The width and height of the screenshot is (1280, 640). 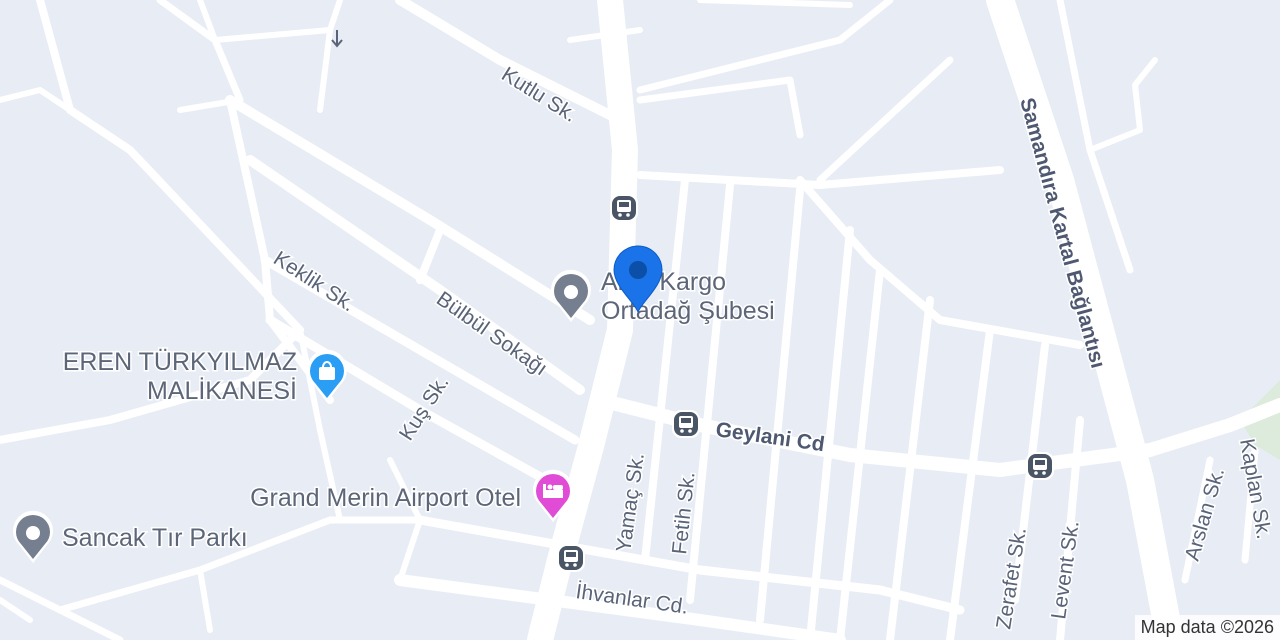 I want to click on poi-label-grand-merin: Grand Merin Airport Otel, so click(x=385, y=498).